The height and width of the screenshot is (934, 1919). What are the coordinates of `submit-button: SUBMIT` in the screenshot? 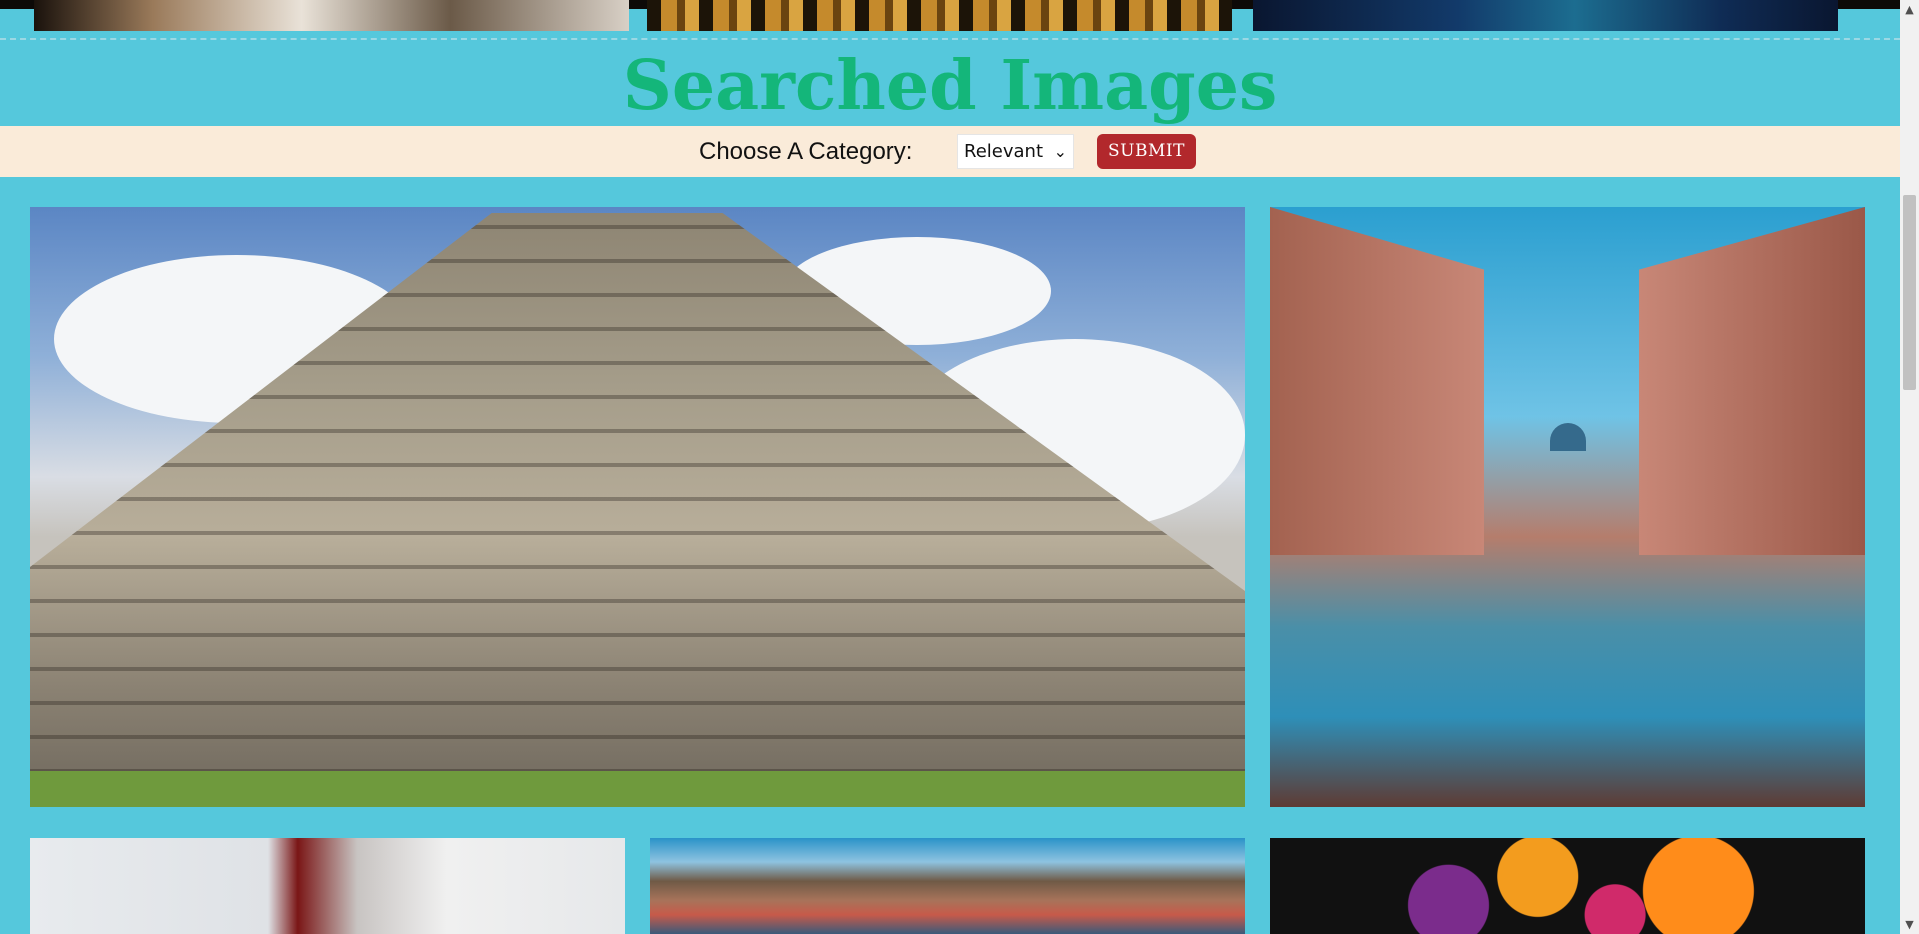 It's located at (1146, 151).